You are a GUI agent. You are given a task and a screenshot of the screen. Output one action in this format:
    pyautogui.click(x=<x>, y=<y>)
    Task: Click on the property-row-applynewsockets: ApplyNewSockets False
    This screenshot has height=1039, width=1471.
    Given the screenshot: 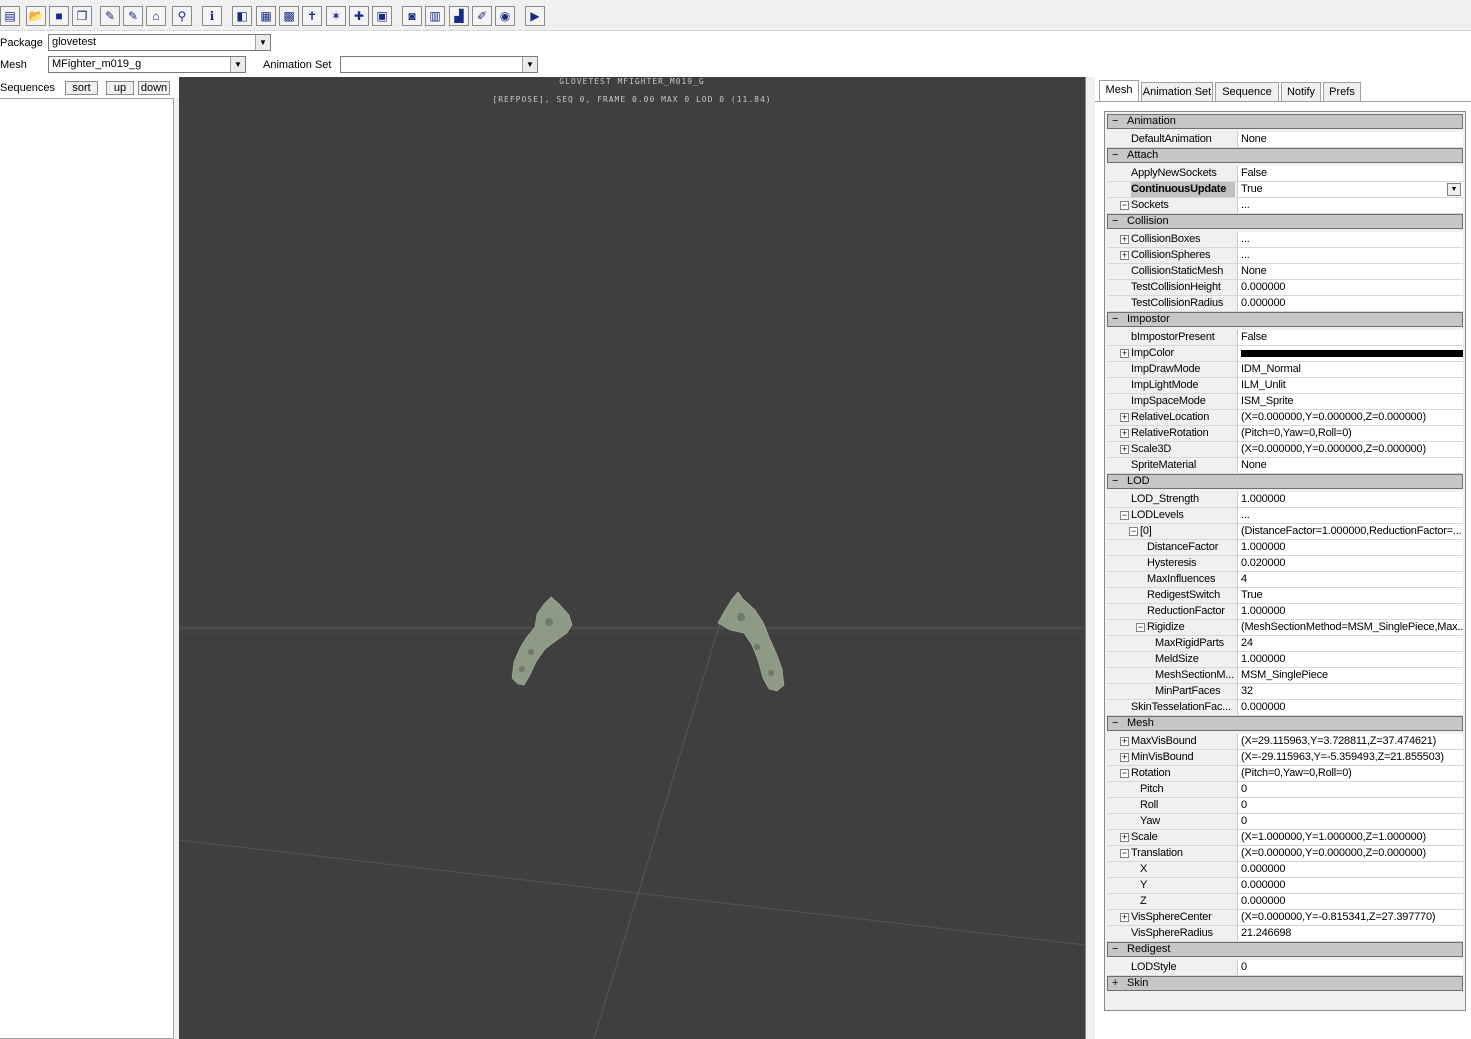 What is the action you would take?
    pyautogui.click(x=1285, y=174)
    